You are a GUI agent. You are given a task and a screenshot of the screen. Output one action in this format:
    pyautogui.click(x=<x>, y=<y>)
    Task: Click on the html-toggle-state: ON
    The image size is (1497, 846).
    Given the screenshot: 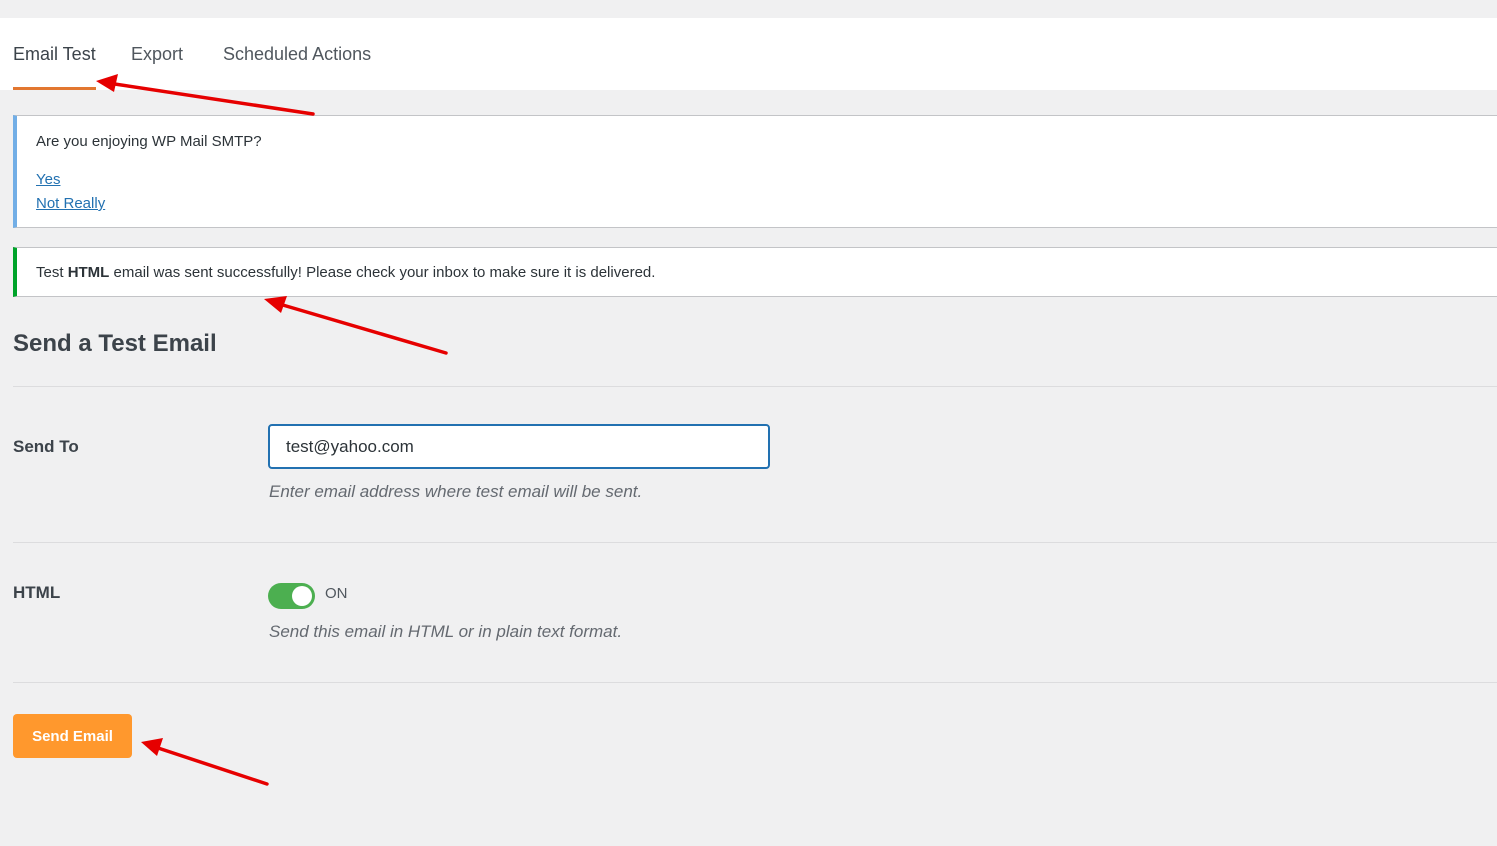 What is the action you would take?
    pyautogui.click(x=336, y=593)
    